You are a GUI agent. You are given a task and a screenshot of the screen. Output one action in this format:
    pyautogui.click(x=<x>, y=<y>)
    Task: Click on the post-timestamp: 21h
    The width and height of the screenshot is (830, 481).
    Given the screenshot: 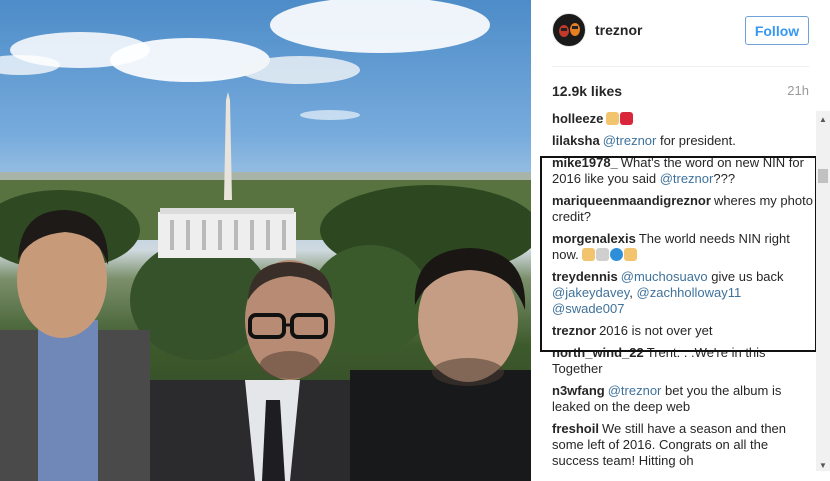 What is the action you would take?
    pyautogui.click(x=798, y=90)
    